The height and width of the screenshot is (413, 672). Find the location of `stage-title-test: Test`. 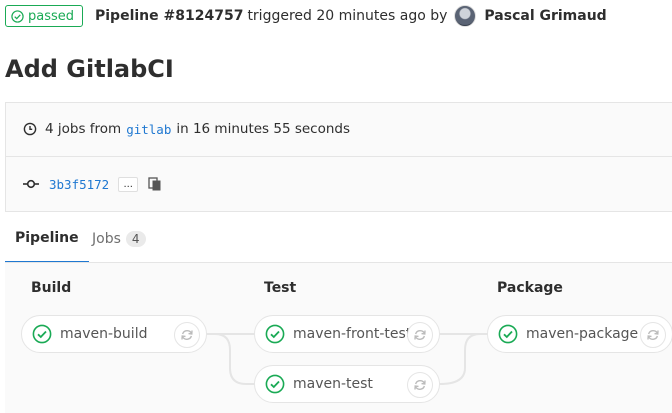

stage-title-test: Test is located at coordinates (280, 288).